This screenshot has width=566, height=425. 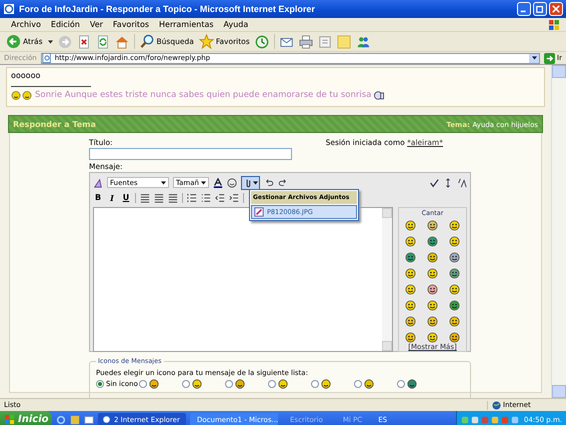 What do you see at coordinates (13, 41) in the screenshot?
I see `back-icon` at bounding box center [13, 41].